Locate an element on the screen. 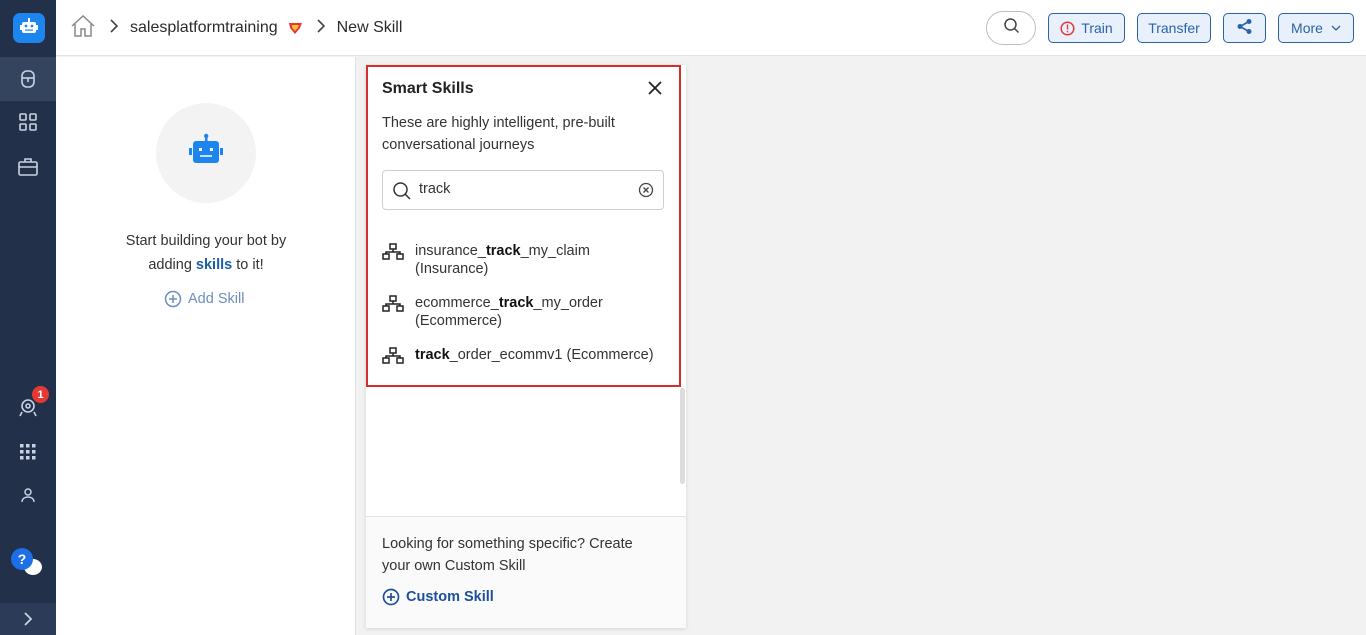  alert-icon is located at coordinates (1067, 28).